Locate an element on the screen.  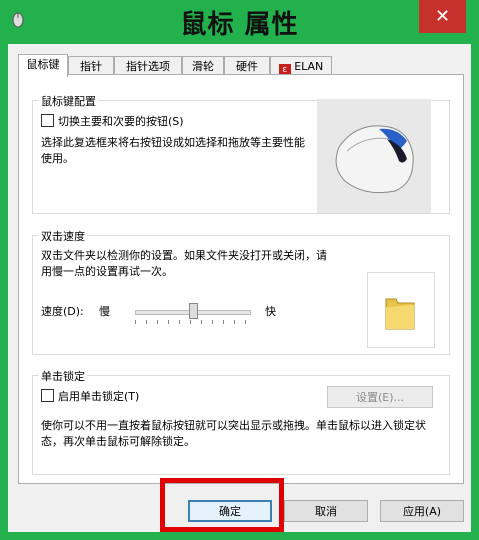
swap-buttons-checkbox: 切换主要和次要的按钮(S) is located at coordinates (112, 121).